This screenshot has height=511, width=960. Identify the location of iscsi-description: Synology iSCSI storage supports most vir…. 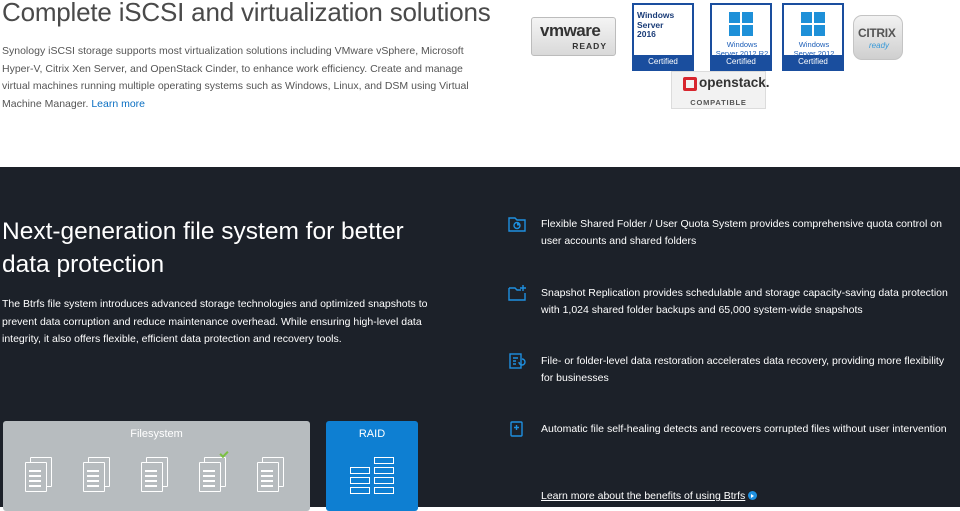
(237, 78).